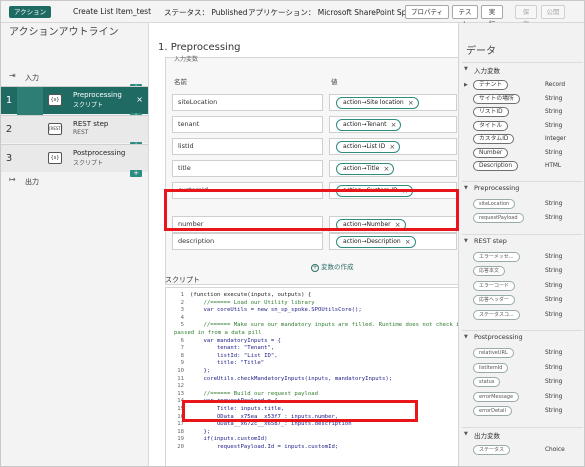  What do you see at coordinates (182, 325) in the screenshot?
I see `line-number: 5` at bounding box center [182, 325].